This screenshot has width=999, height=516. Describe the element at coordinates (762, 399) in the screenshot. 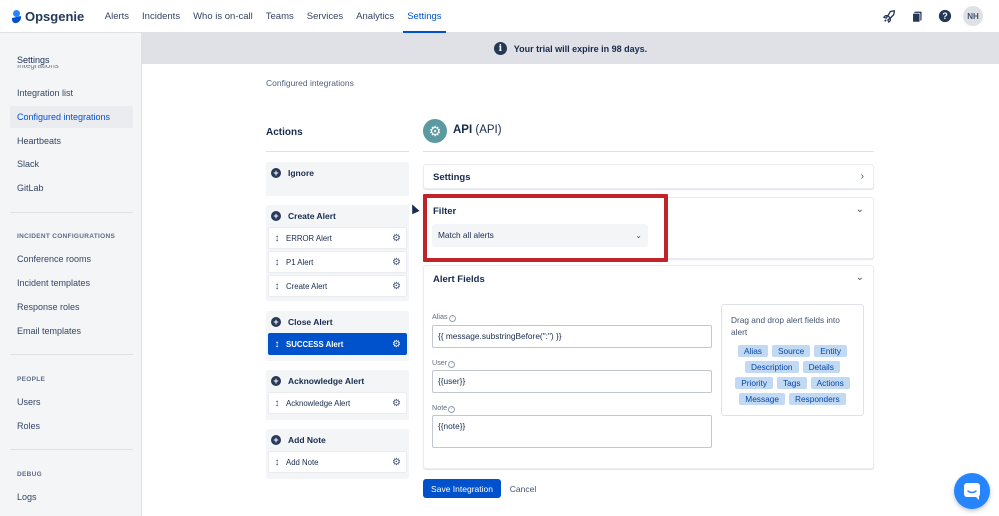

I see `chip-message: Message` at that location.